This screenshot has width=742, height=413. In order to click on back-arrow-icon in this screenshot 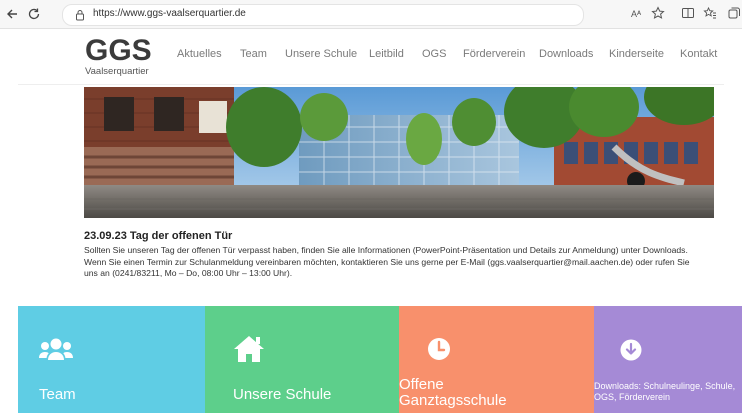, I will do `click(12, 14)`.